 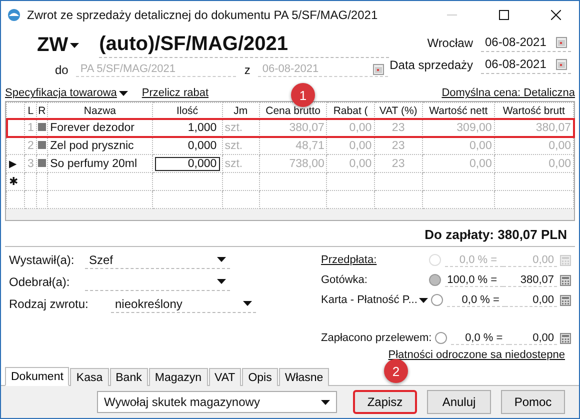 I want to click on document-number: (auto)/SF/MAG/2021, so click(x=244, y=45).